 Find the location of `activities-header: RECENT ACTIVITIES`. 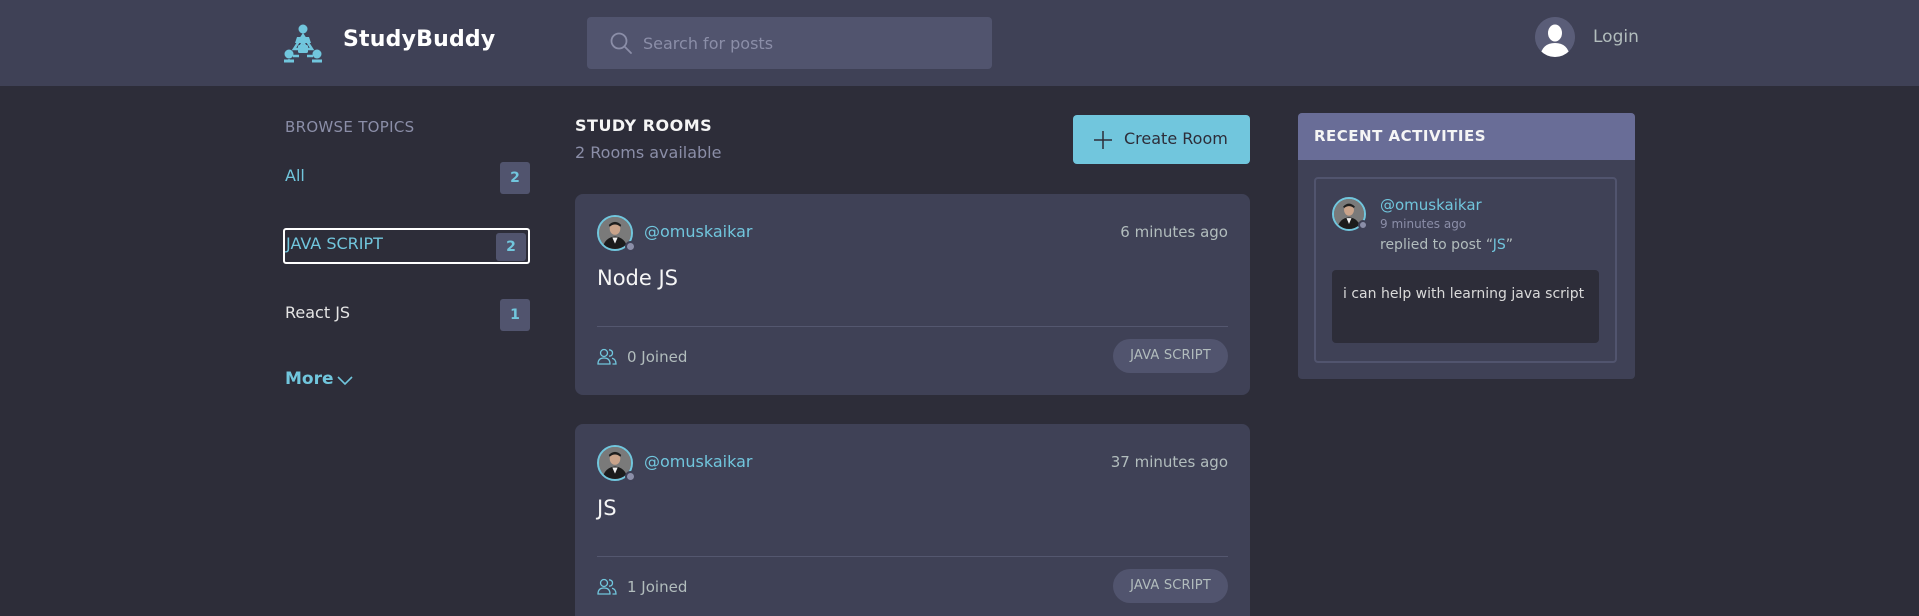

activities-header: RECENT ACTIVITIES is located at coordinates (1466, 136).